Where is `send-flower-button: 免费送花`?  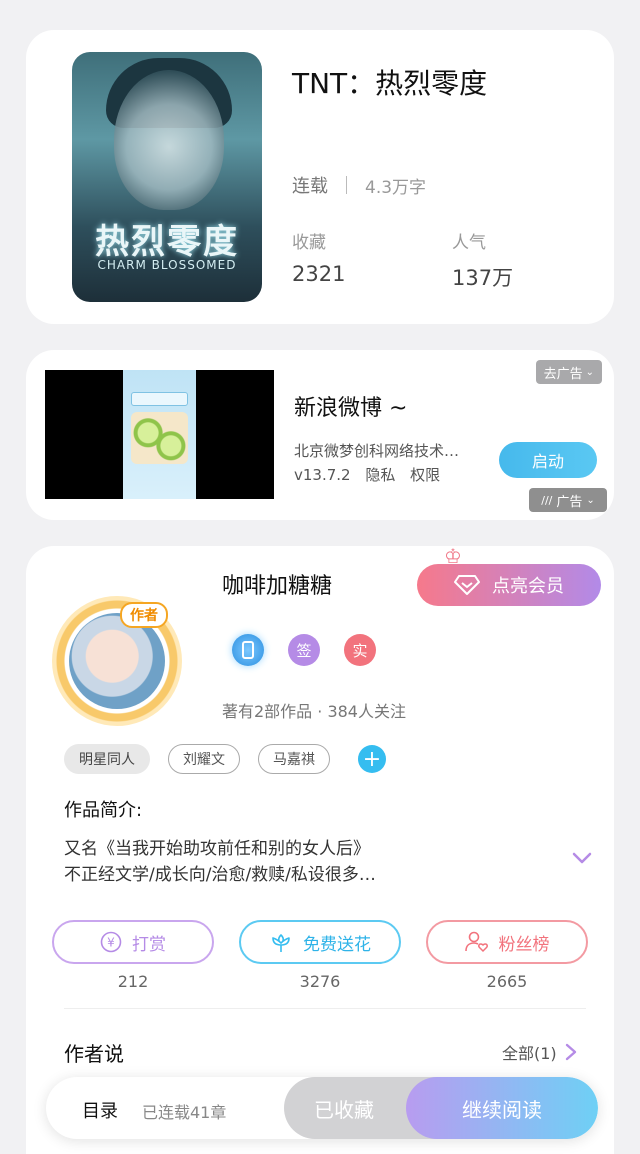
send-flower-button: 免费送花 is located at coordinates (320, 942).